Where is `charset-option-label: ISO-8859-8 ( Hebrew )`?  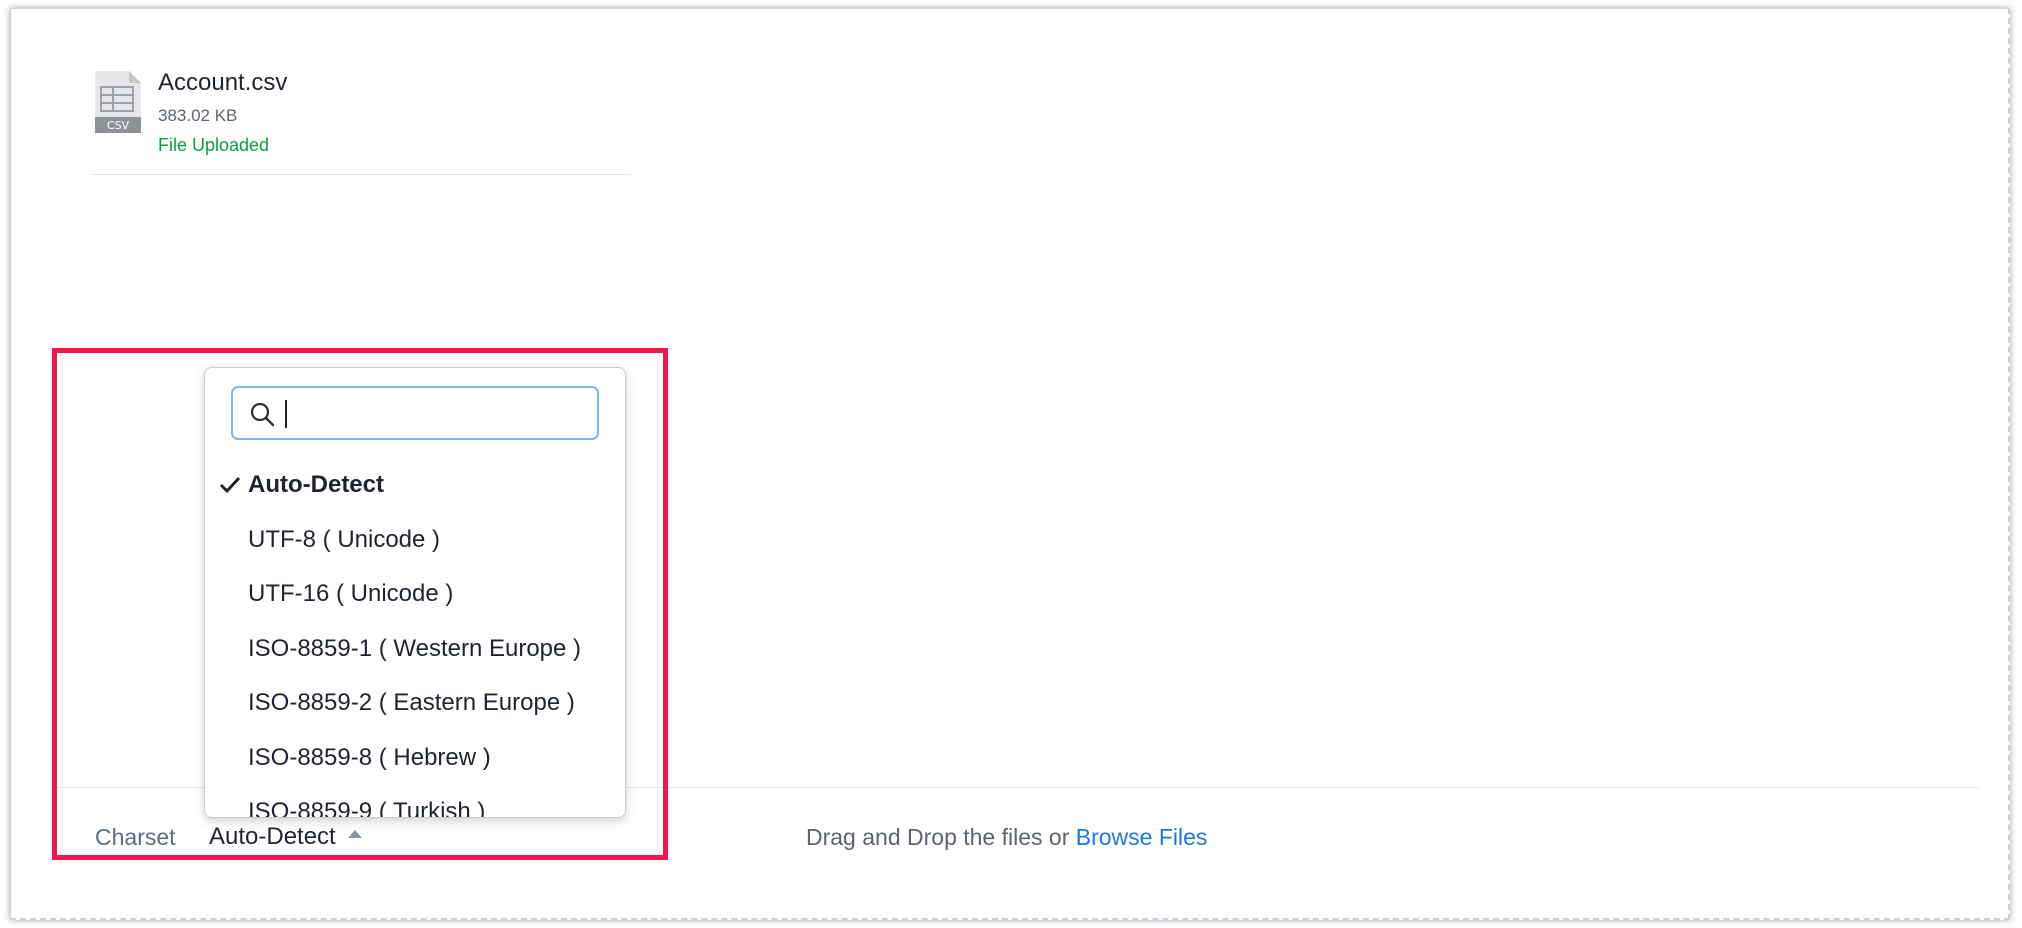
charset-option-label: ISO-8859-8 ( Hebrew ) is located at coordinates (369, 757).